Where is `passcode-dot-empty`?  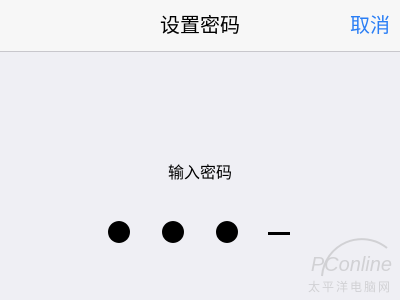
passcode-dot-empty is located at coordinates (279, 233).